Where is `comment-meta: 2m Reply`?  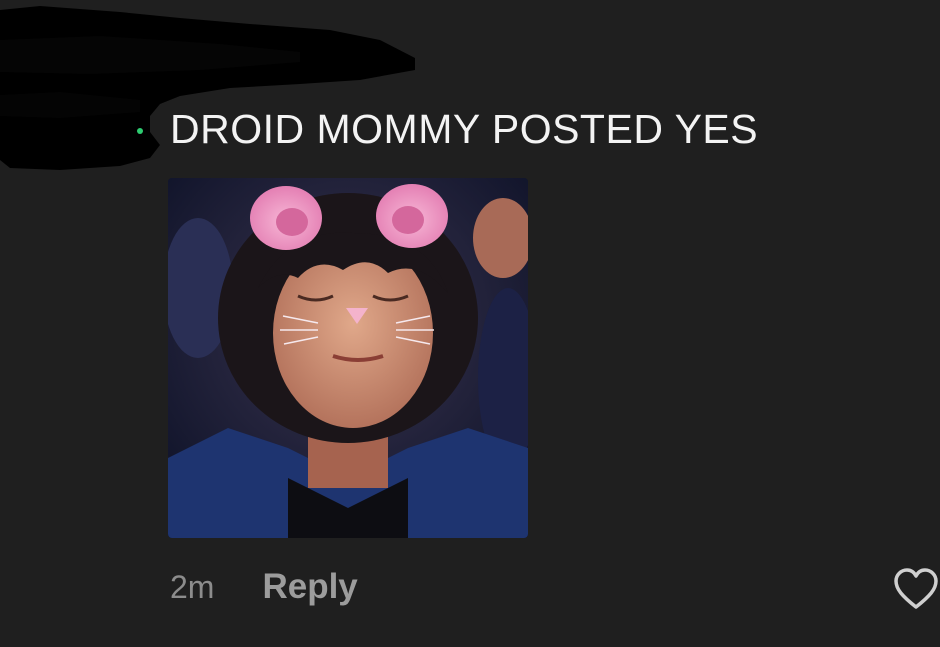
comment-meta: 2m Reply is located at coordinates (264, 587).